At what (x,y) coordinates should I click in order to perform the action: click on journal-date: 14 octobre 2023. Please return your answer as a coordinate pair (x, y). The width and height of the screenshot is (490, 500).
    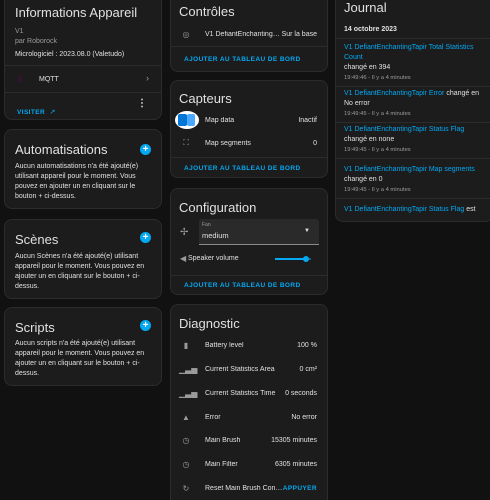
    Looking at the image, I should click on (370, 29).